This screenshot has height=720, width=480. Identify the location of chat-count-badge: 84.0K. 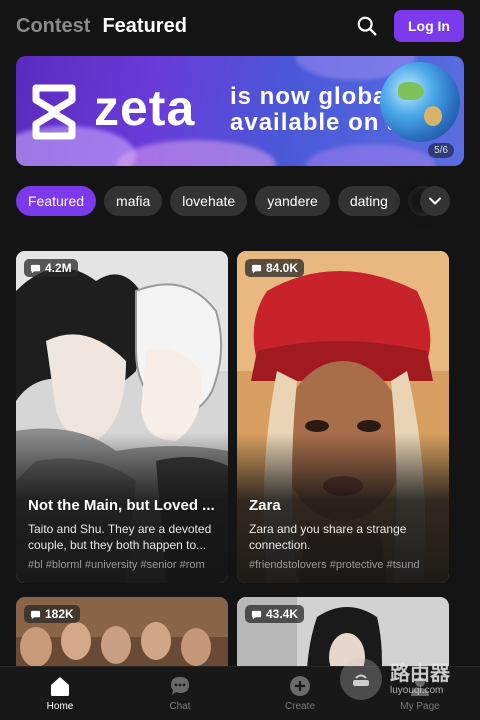
(275, 268).